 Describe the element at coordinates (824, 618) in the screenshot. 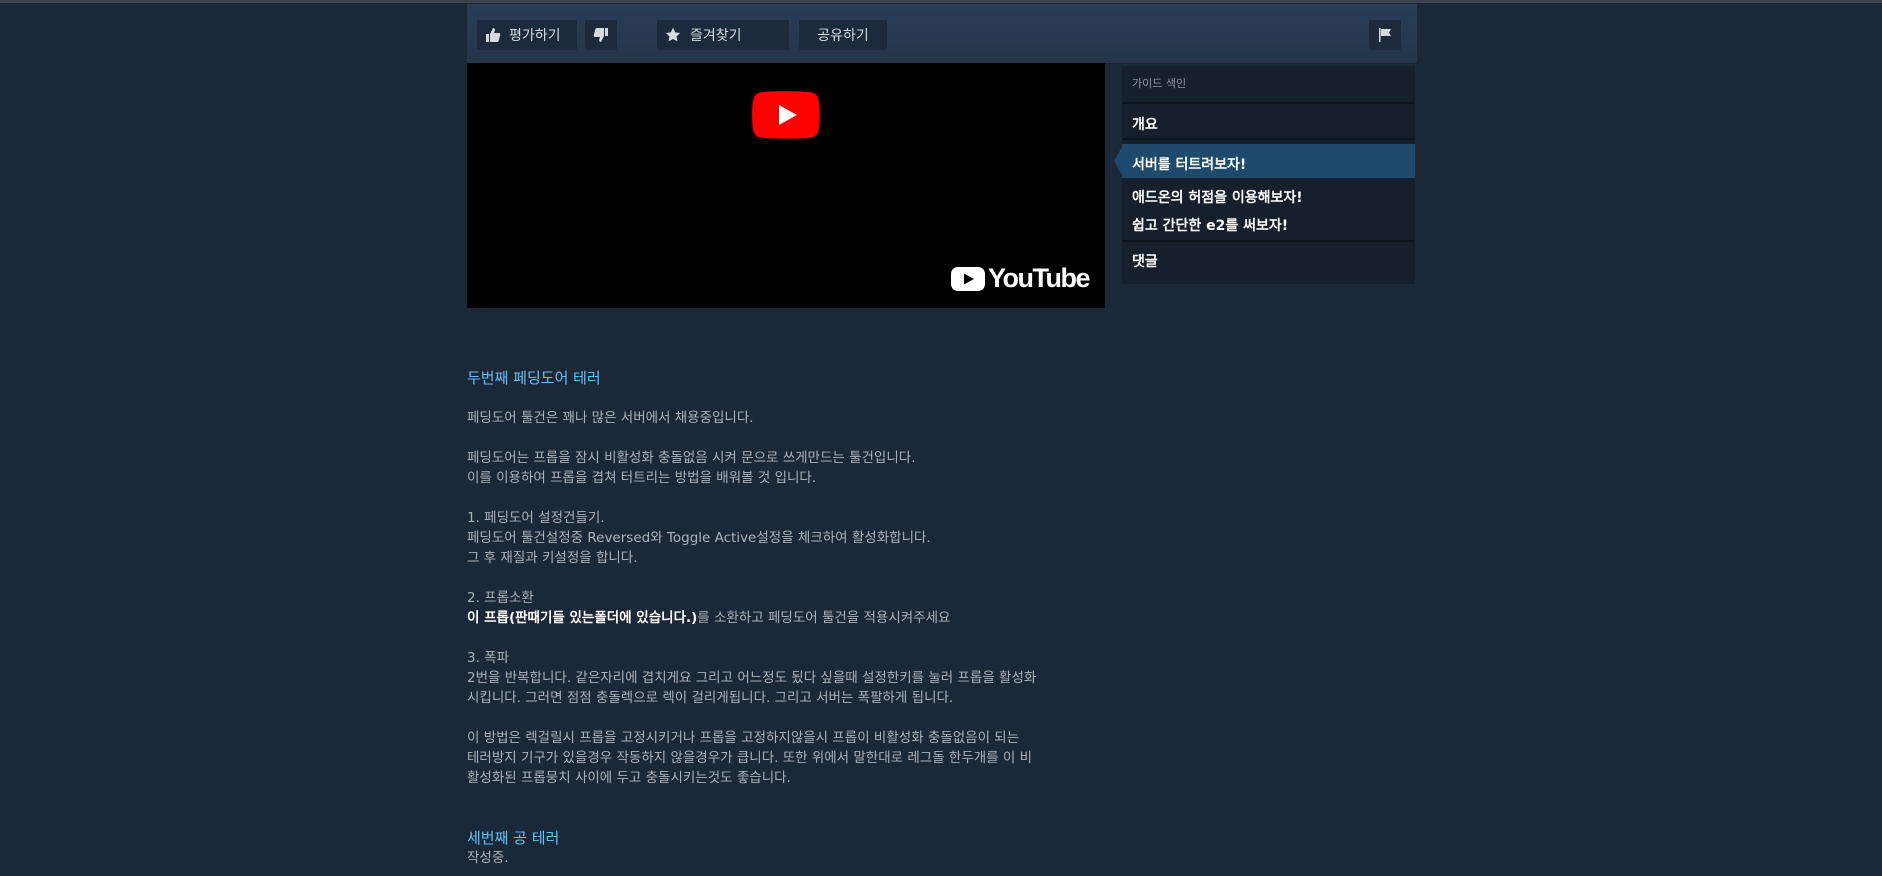

I see `paragraph-text: 를 소환하고 페딩도어 툴건을 적용시켜주세요` at that location.